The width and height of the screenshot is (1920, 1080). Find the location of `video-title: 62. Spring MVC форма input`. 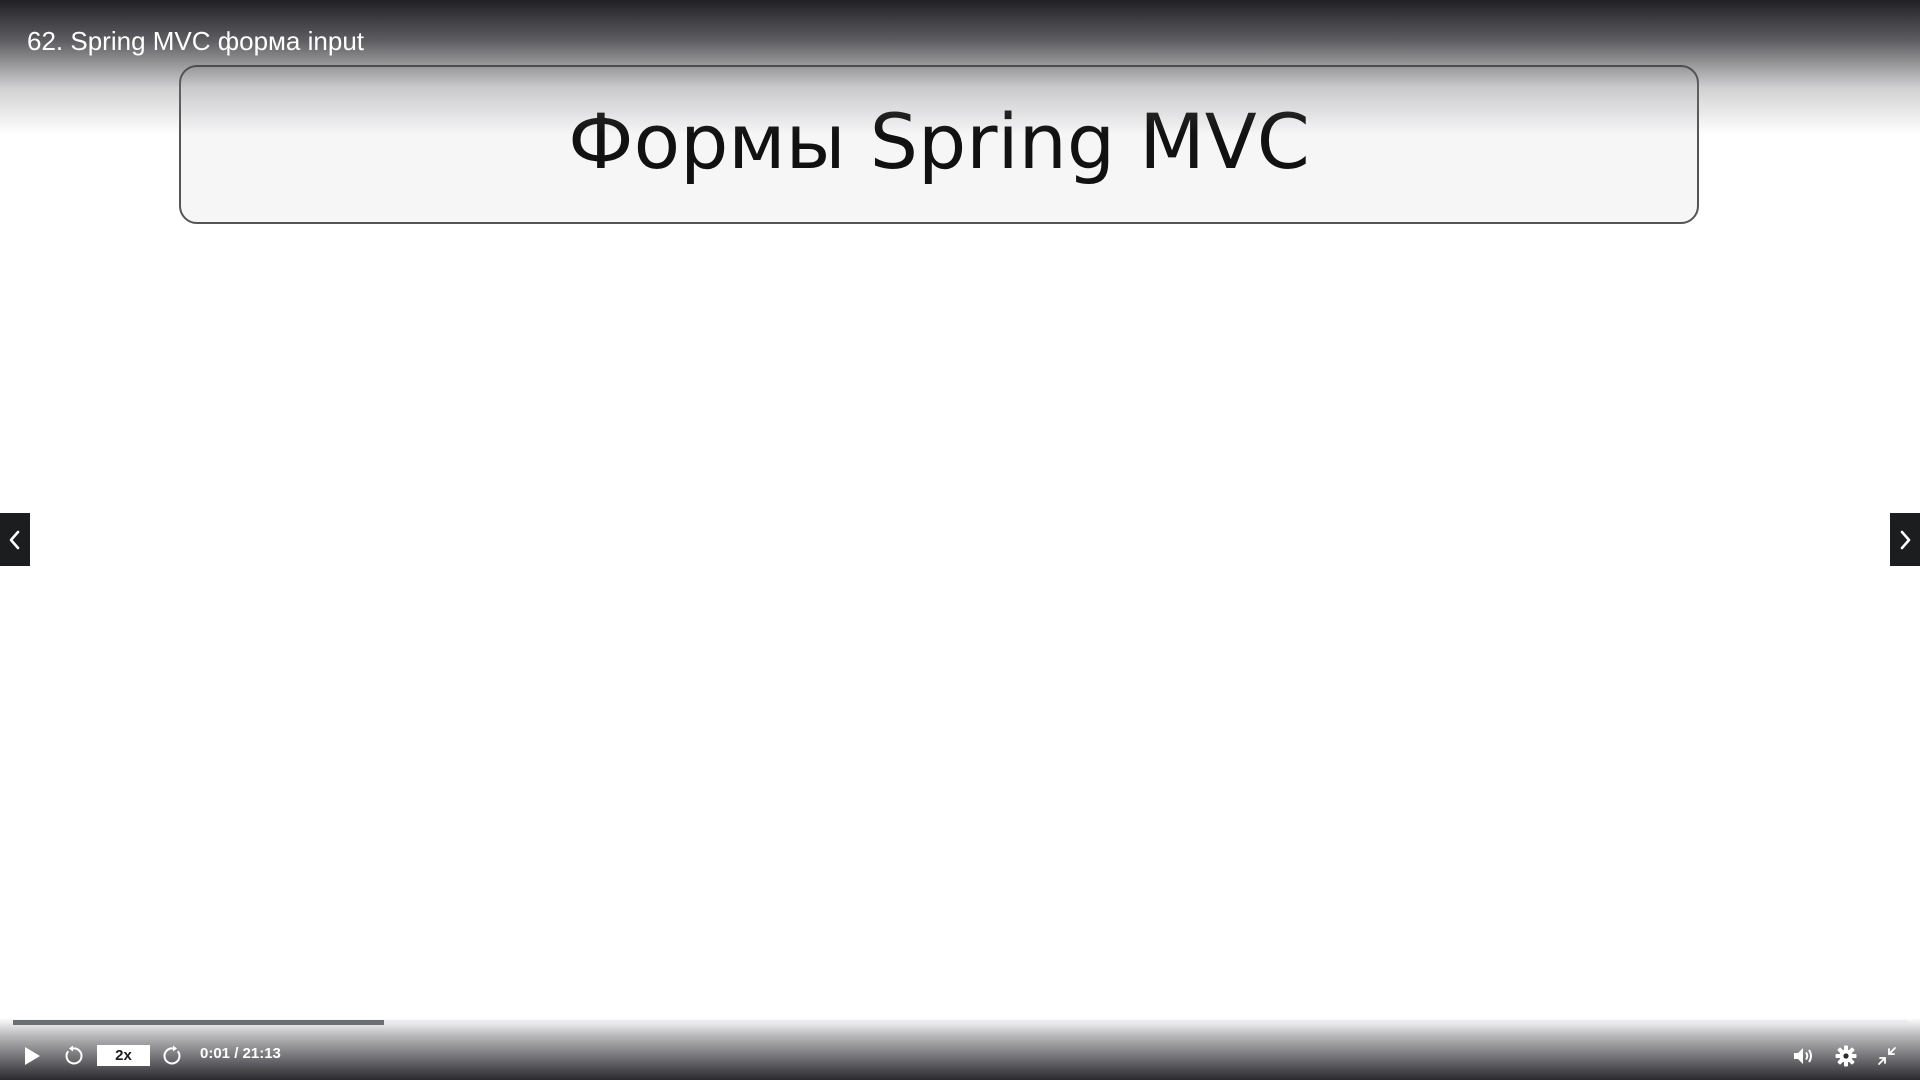

video-title: 62. Spring MVC форма input is located at coordinates (195, 41).